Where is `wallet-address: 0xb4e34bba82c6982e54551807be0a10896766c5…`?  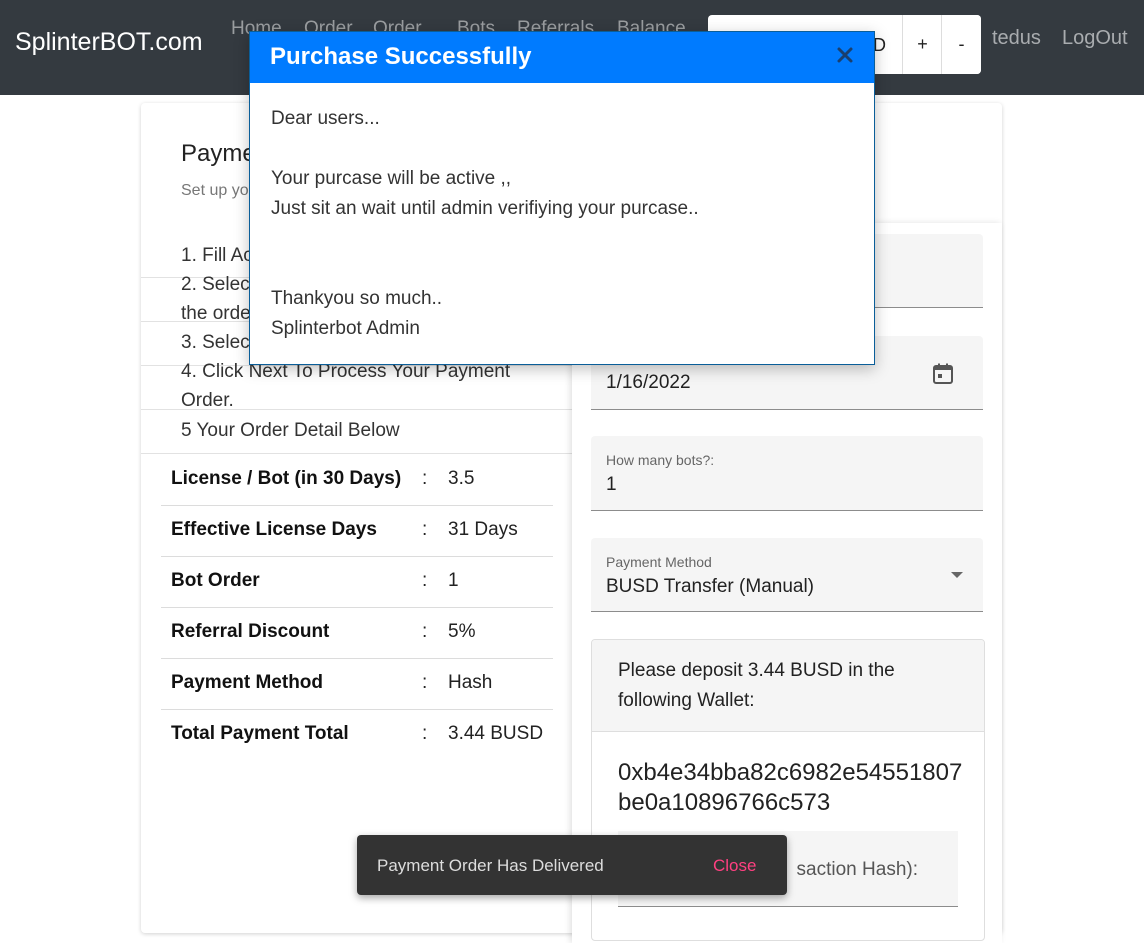
wallet-address: 0xb4e34bba82c6982e54551807be0a10896766c5… is located at coordinates (790, 787).